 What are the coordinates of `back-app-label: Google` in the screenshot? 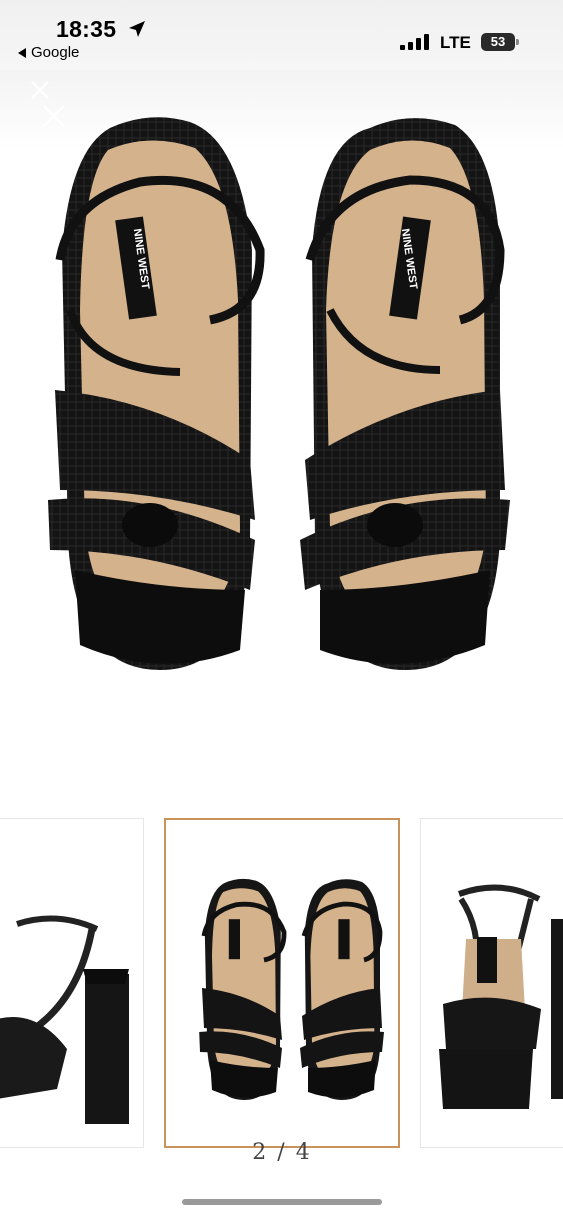 It's located at (55, 52).